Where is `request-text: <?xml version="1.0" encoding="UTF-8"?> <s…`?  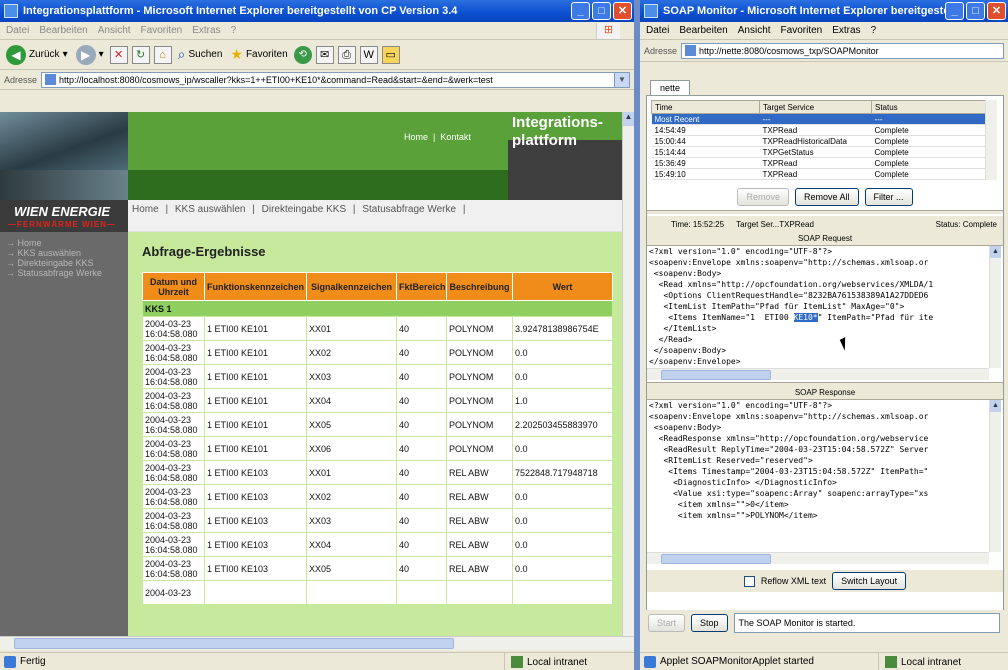
request-text: <?xml version="1.0" encoding="UTF-8"?> <s… is located at coordinates (818, 307).